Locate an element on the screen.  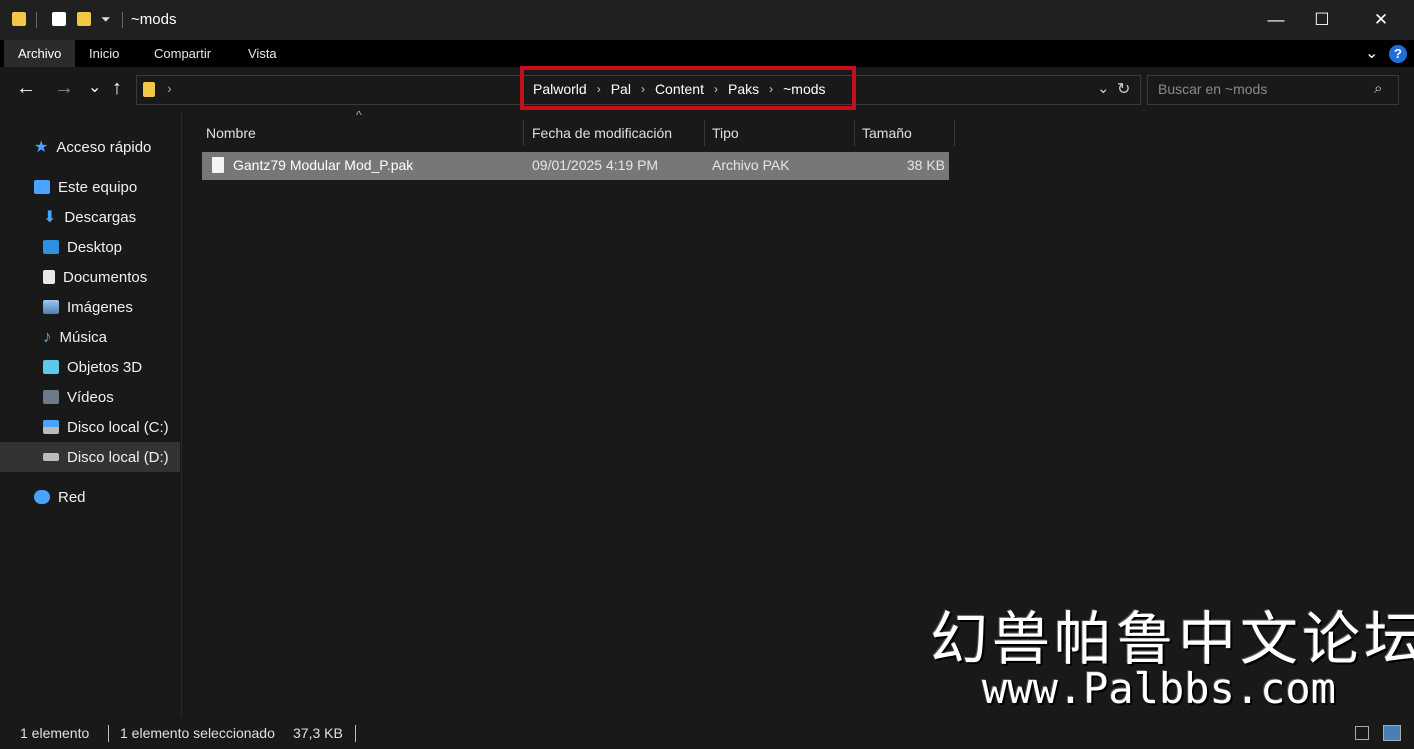
drive-c-icon is located at coordinates (51, 427).